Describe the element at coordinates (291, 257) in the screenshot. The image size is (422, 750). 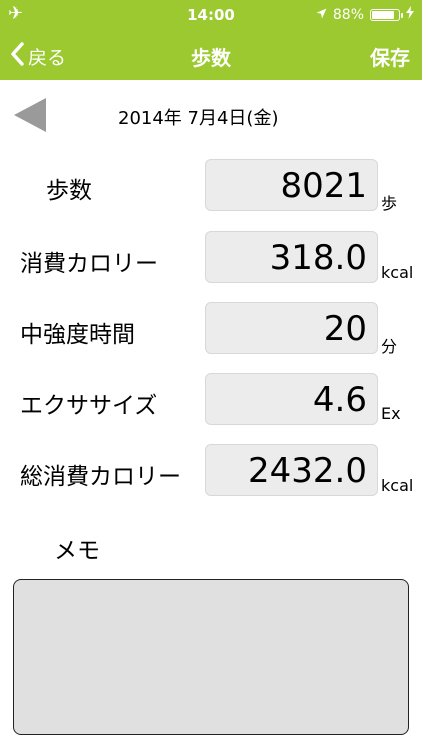
I see `calories-field: 318.0` at that location.